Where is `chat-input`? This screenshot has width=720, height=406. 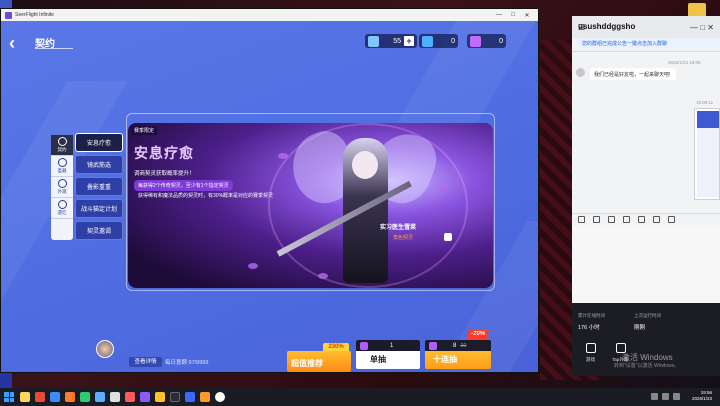
chat-input is located at coordinates (646, 264).